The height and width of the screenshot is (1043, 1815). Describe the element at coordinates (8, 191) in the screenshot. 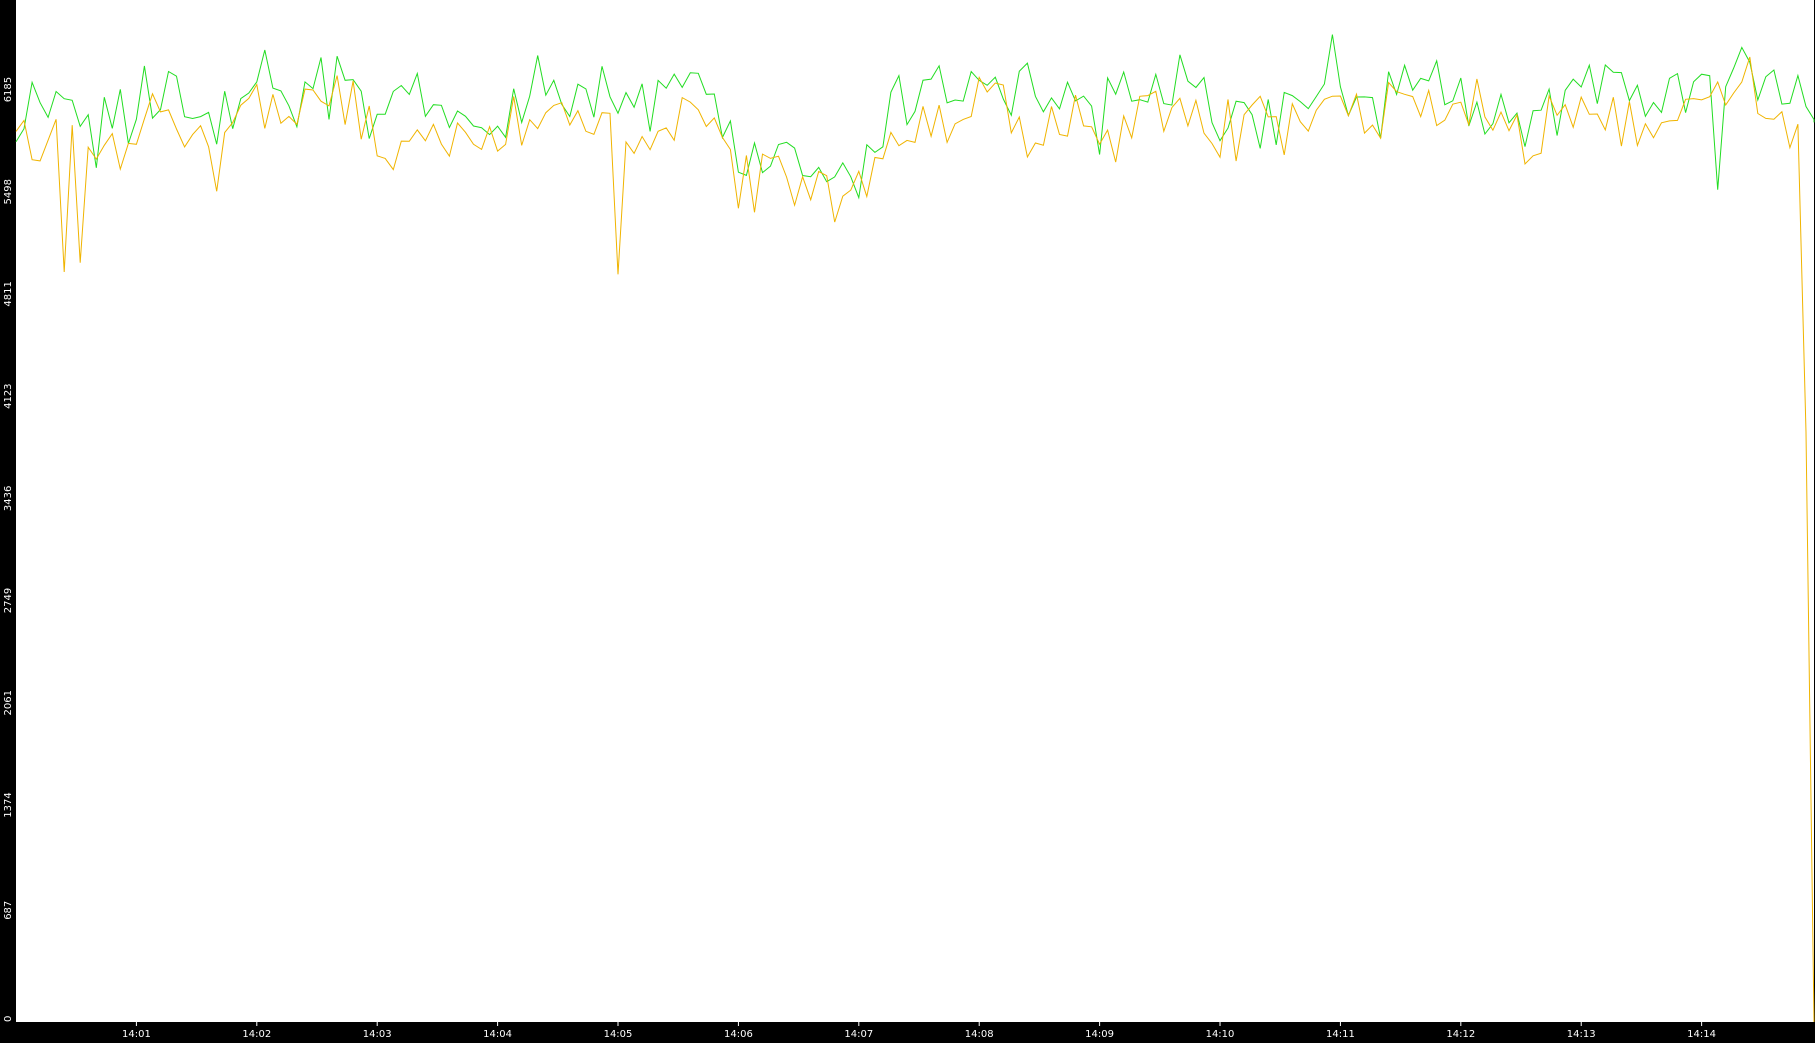

I see `y-tick-label: 5498` at that location.